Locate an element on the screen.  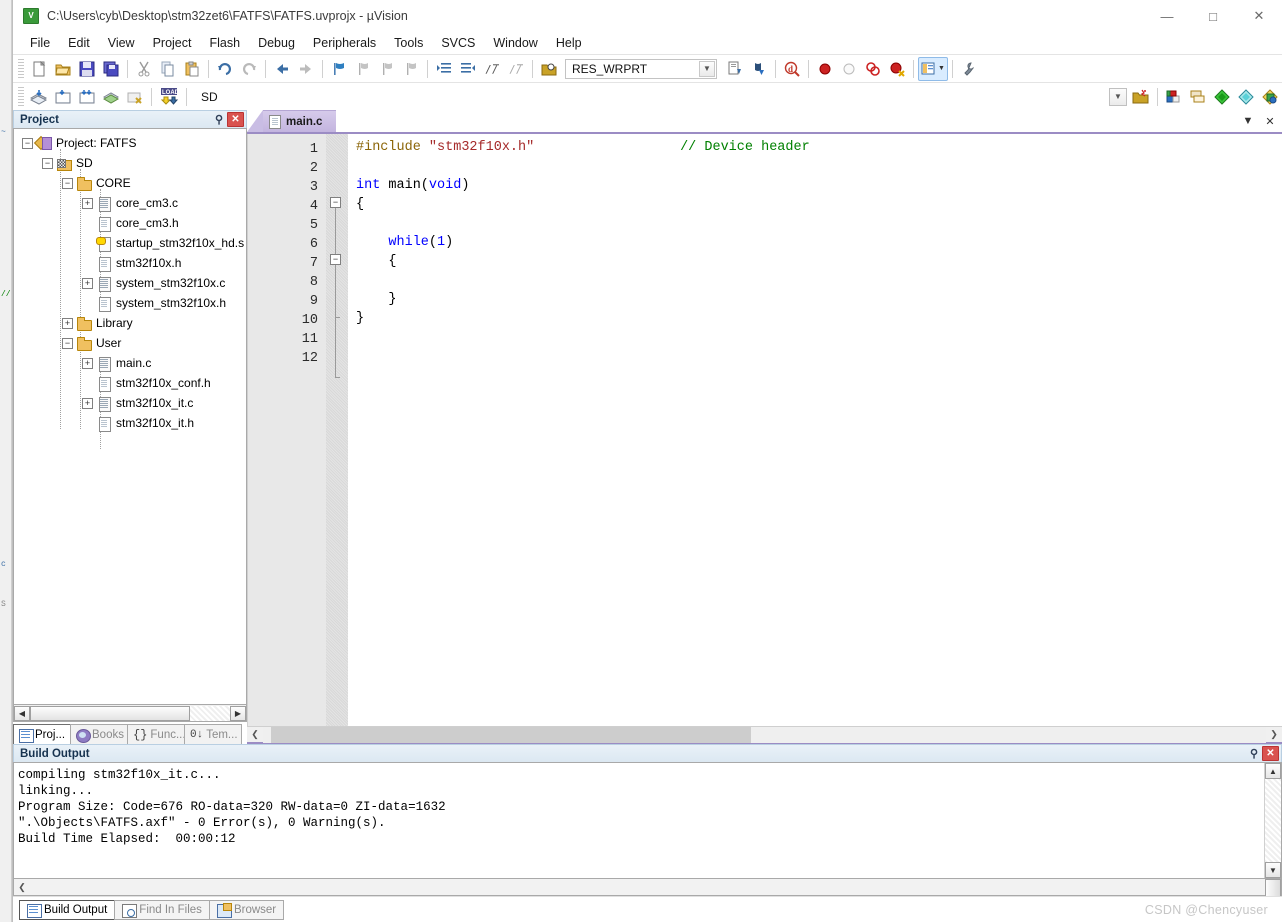
menu-svcs: SVCS is located at coordinates (458, 43).